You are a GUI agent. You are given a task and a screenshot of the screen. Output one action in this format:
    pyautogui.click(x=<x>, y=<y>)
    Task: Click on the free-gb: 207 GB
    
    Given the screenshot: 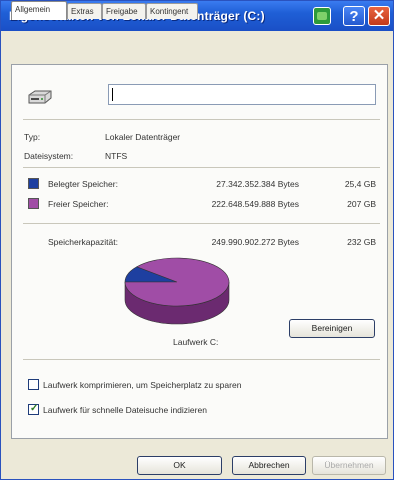 What is the action you would take?
    pyautogui.click(x=361, y=204)
    